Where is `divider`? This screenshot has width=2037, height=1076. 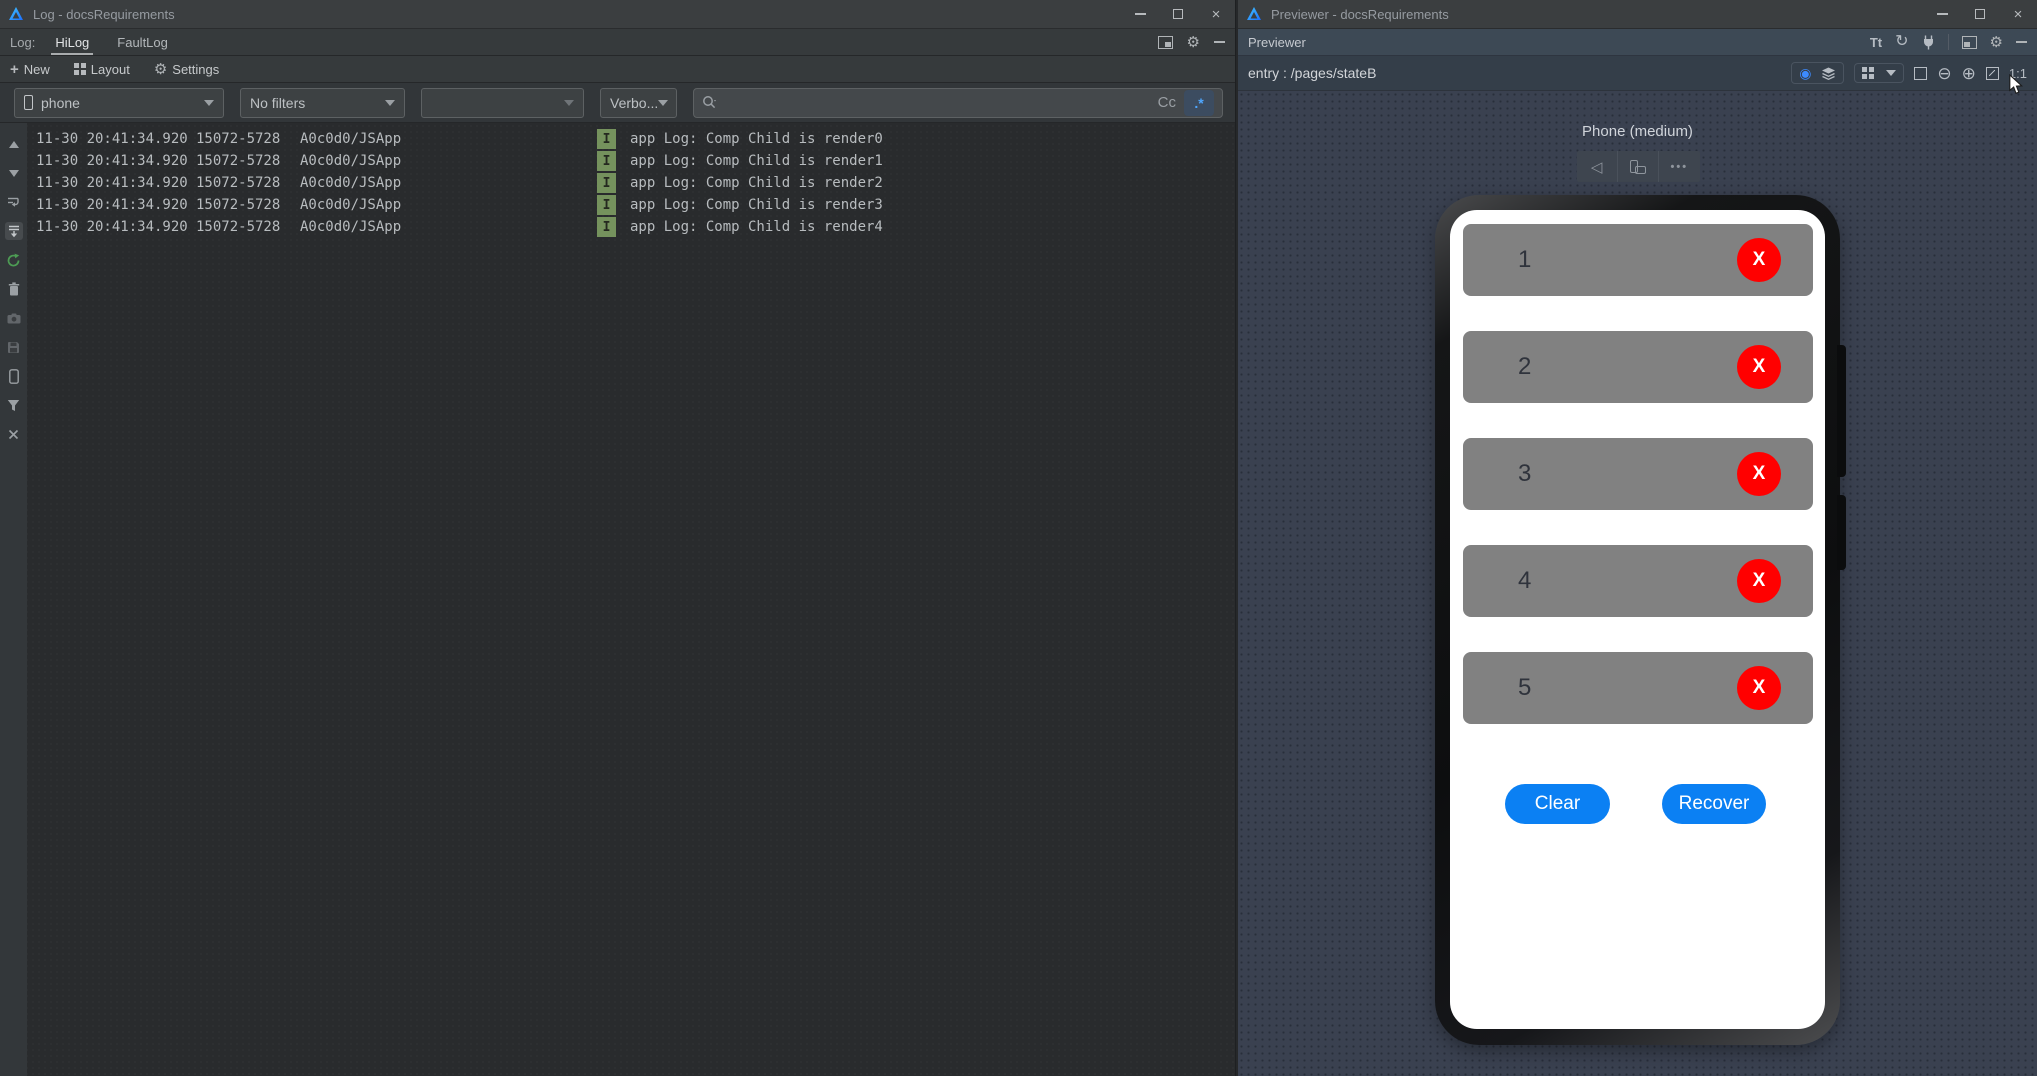
divider is located at coordinates (1948, 42).